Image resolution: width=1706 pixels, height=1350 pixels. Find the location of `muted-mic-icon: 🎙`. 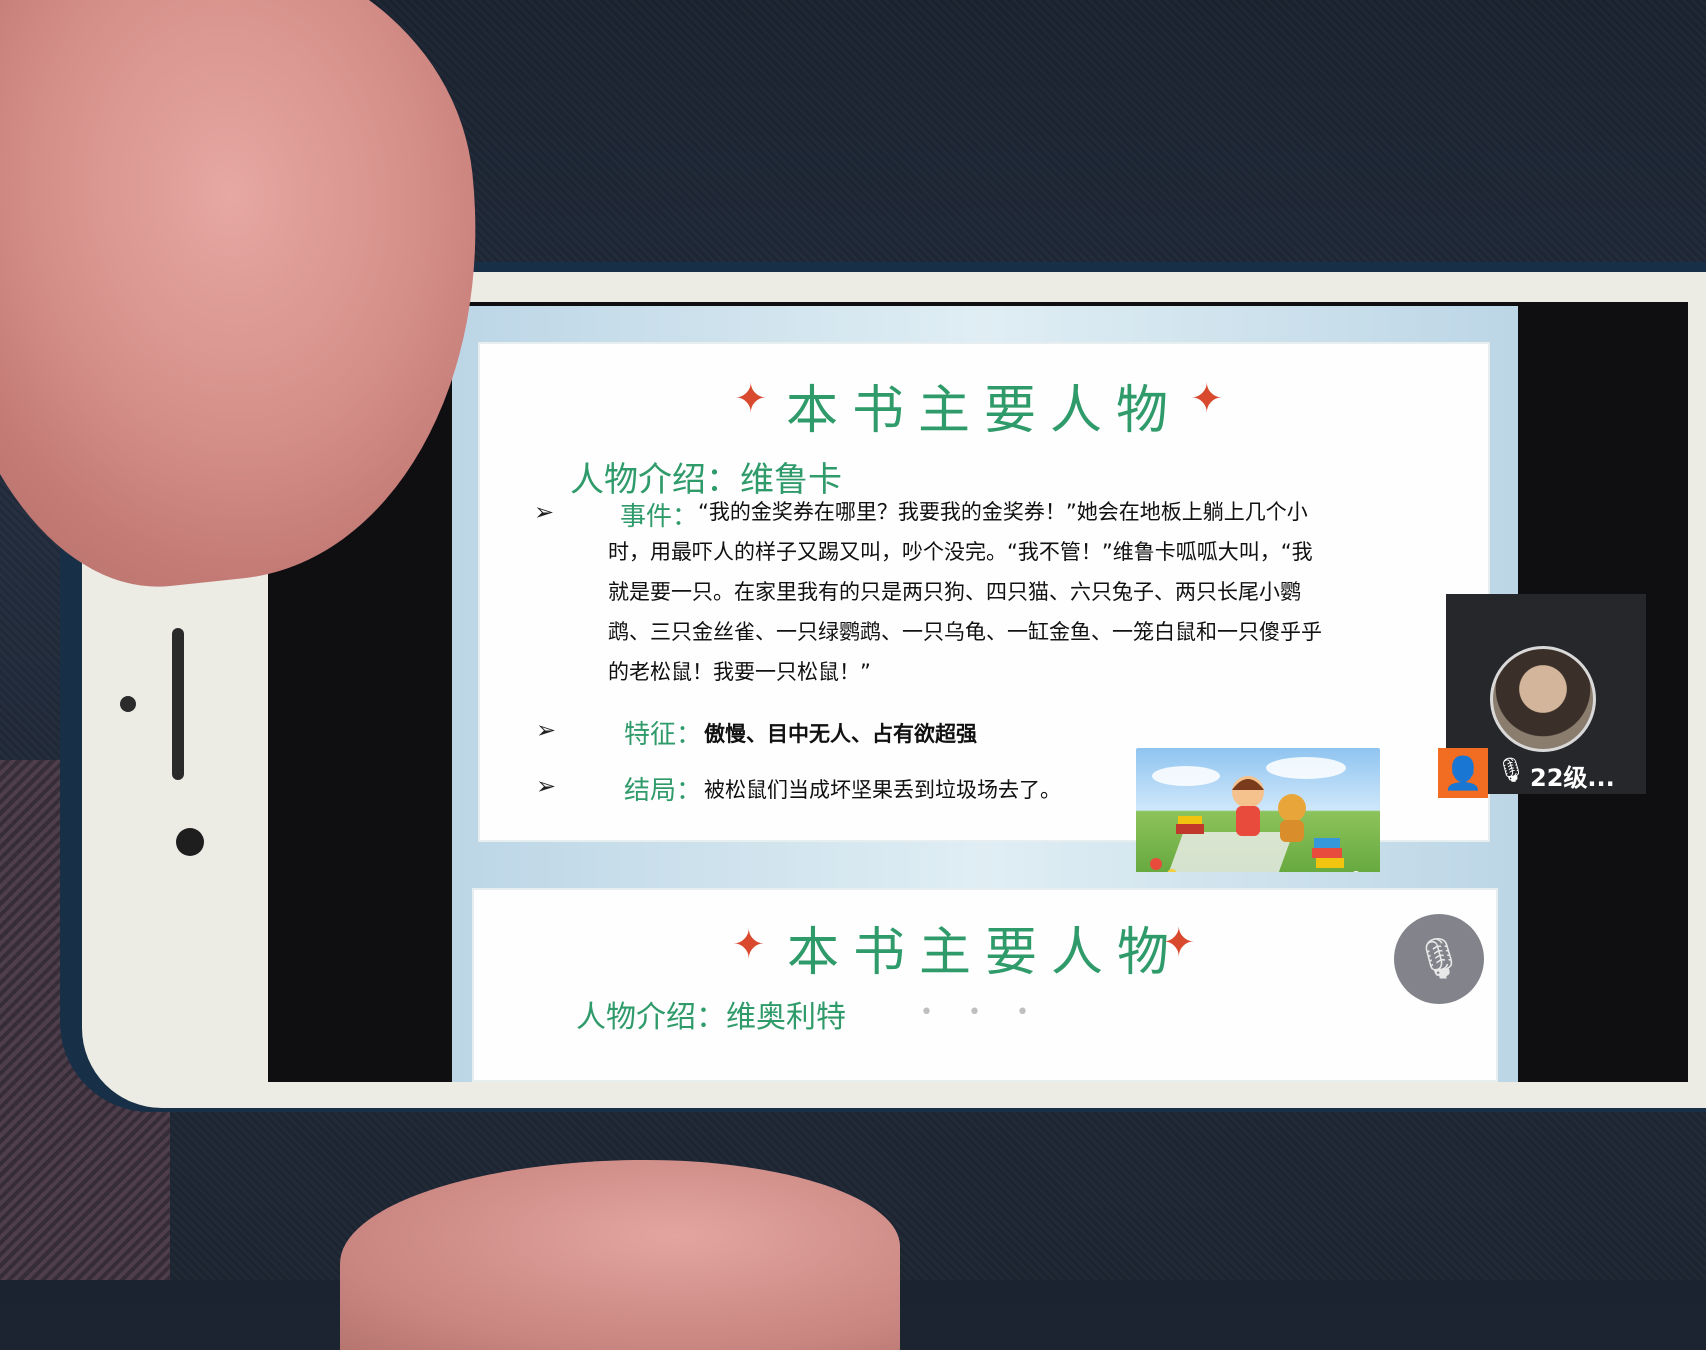

muted-mic-icon: 🎙 is located at coordinates (1439, 959).